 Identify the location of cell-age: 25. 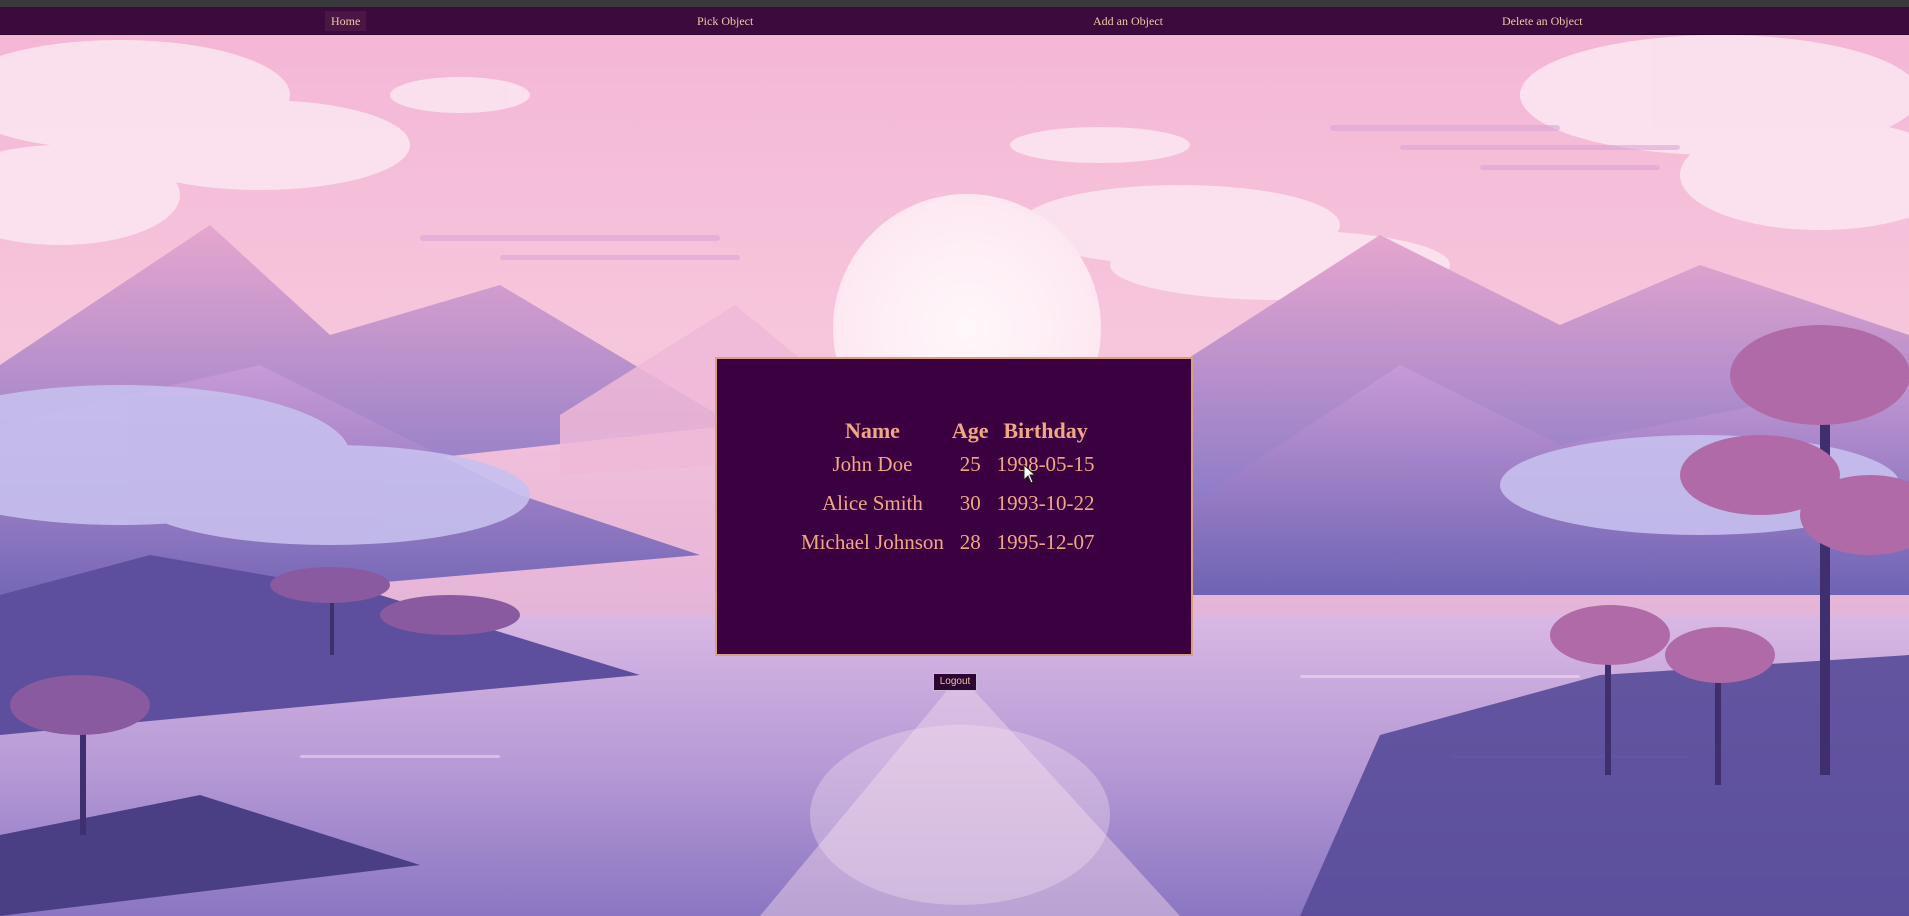
(970, 464).